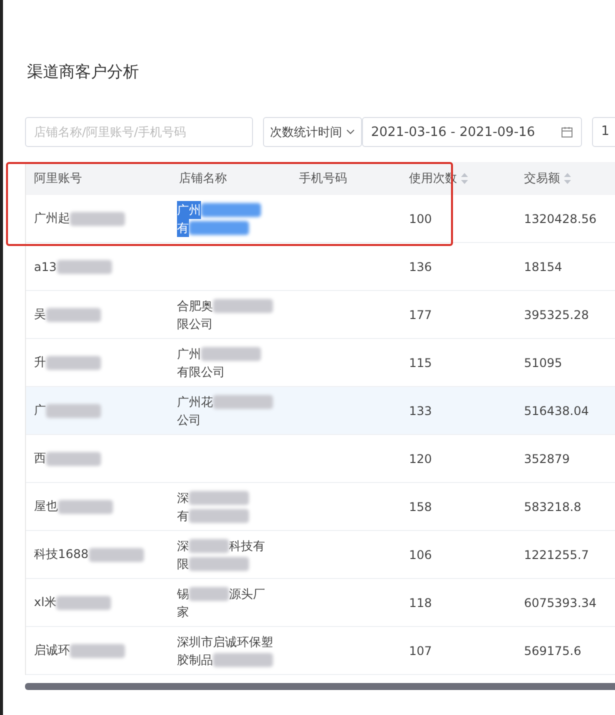  Describe the element at coordinates (543, 363) in the screenshot. I see `table-cell: 51095` at that location.